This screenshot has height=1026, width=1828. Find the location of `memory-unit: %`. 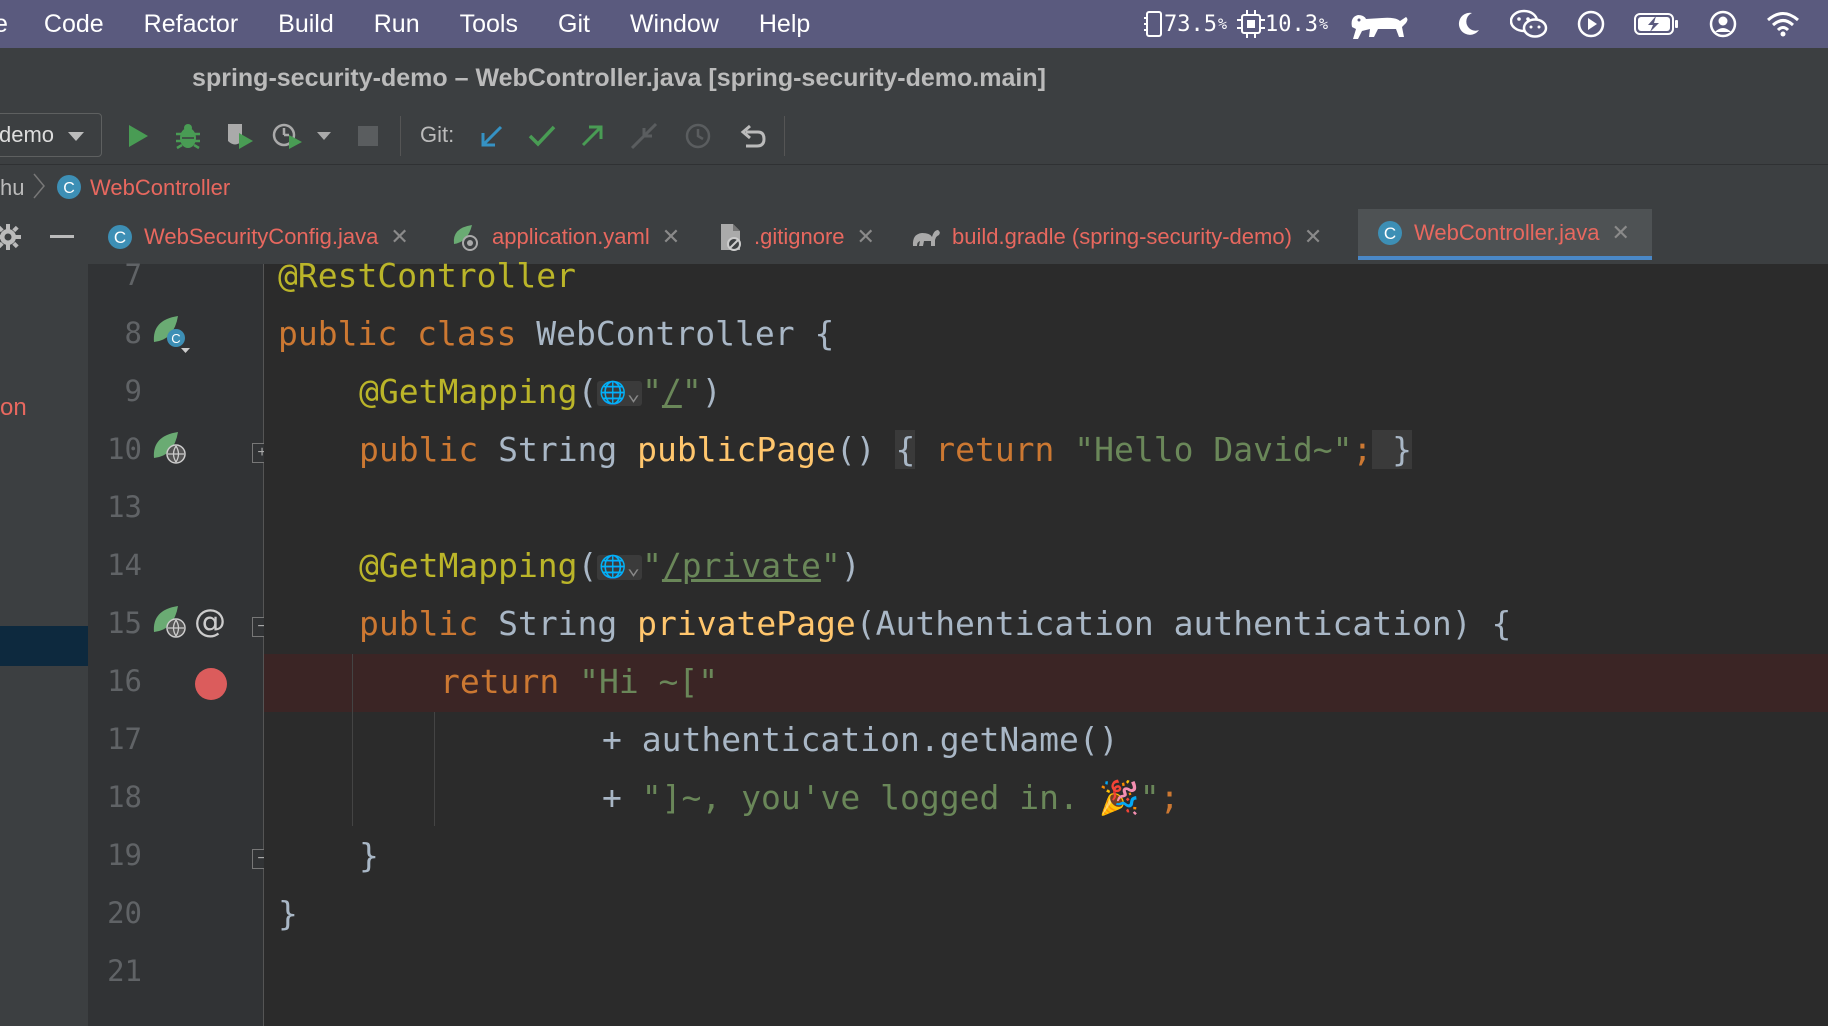

memory-unit: % is located at coordinates (1222, 24).